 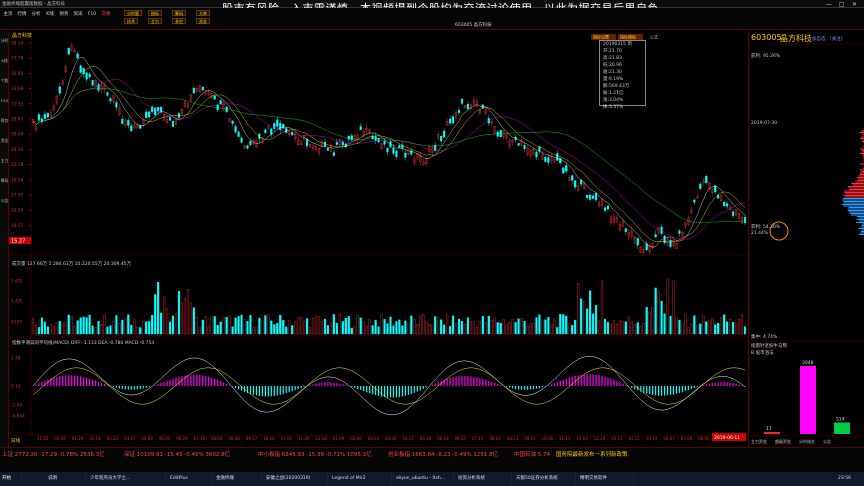 I want to click on tag-button-5: 筹码, so click(x=179, y=13).